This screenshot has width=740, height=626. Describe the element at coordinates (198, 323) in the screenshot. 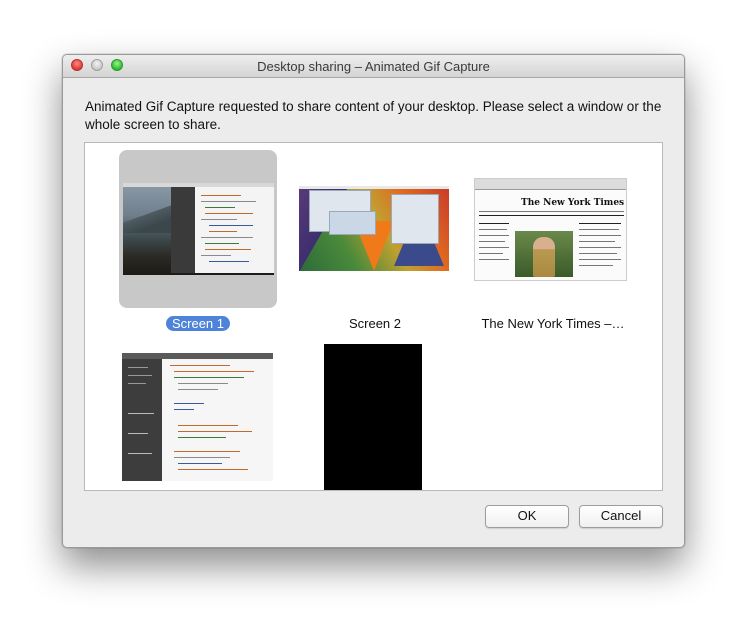

I see `source-label: Screen 1` at that location.